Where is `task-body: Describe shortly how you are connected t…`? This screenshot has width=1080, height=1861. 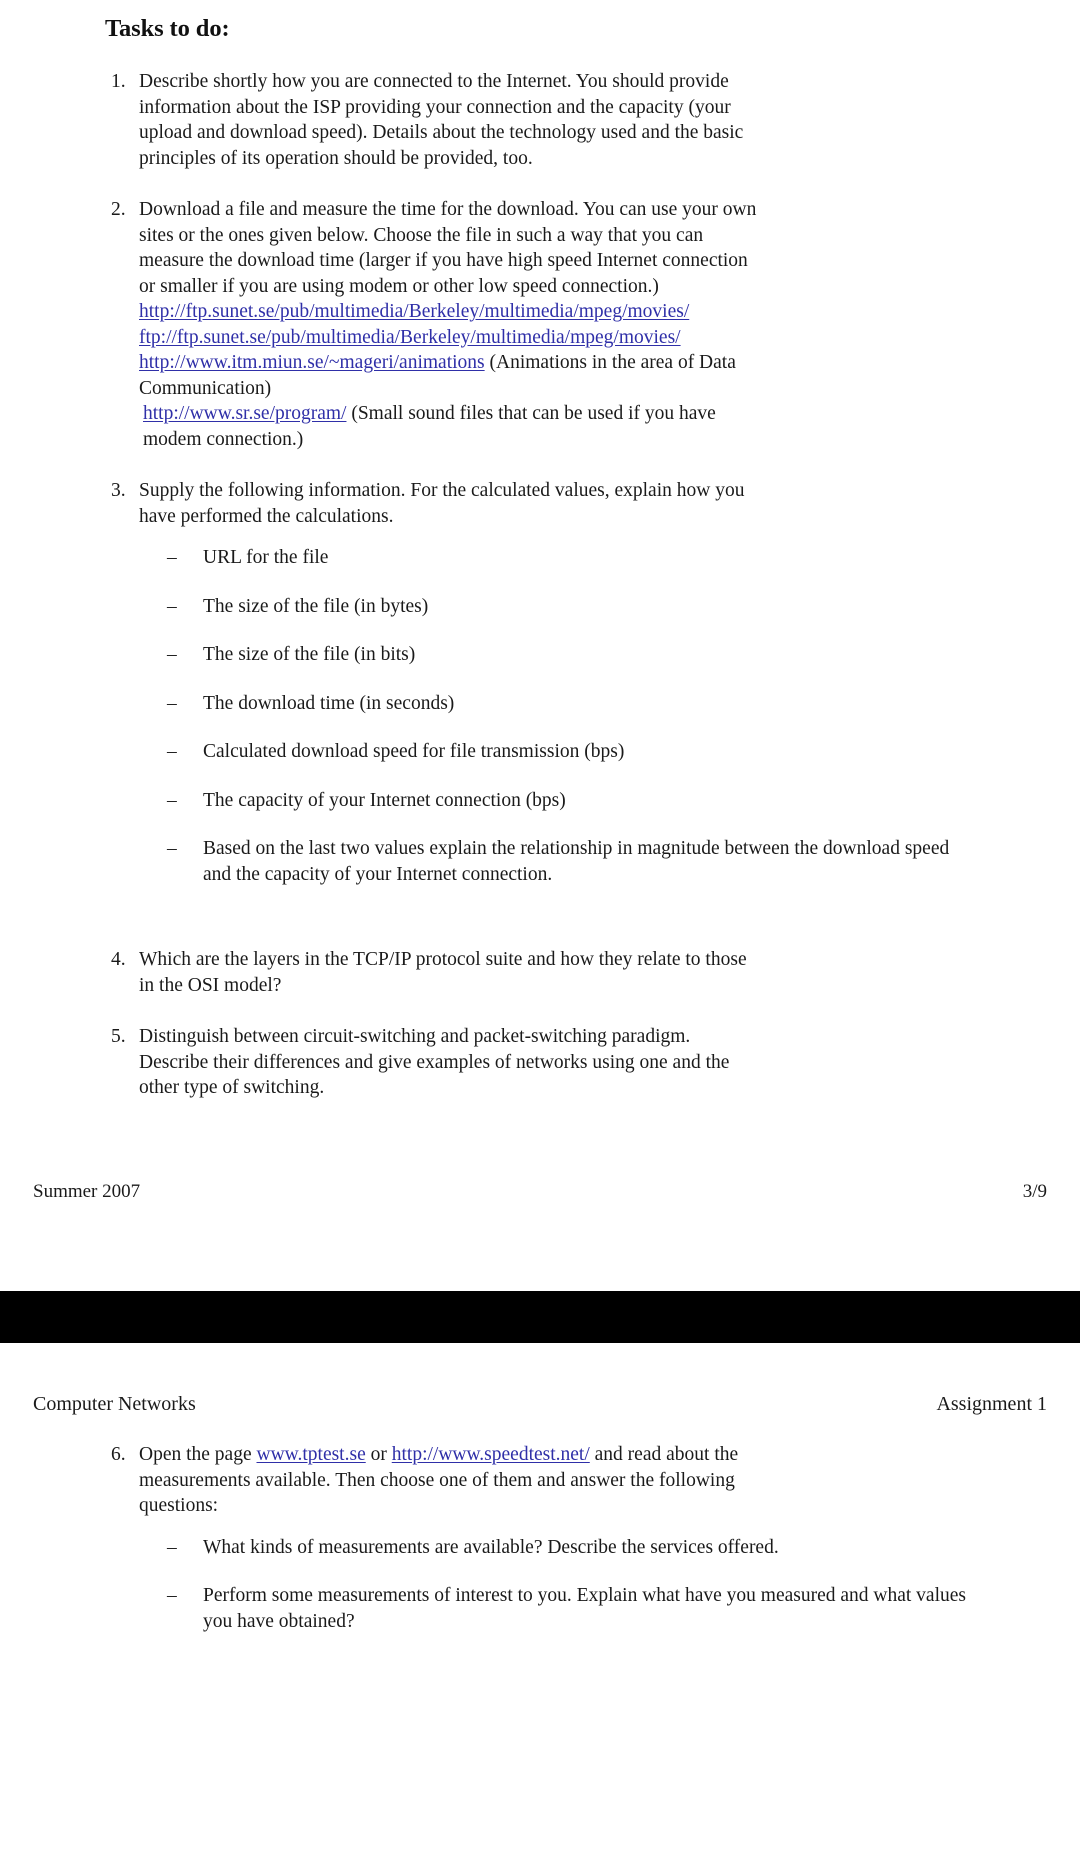 task-body: Describe shortly how you are connected t… is located at coordinates (557, 120).